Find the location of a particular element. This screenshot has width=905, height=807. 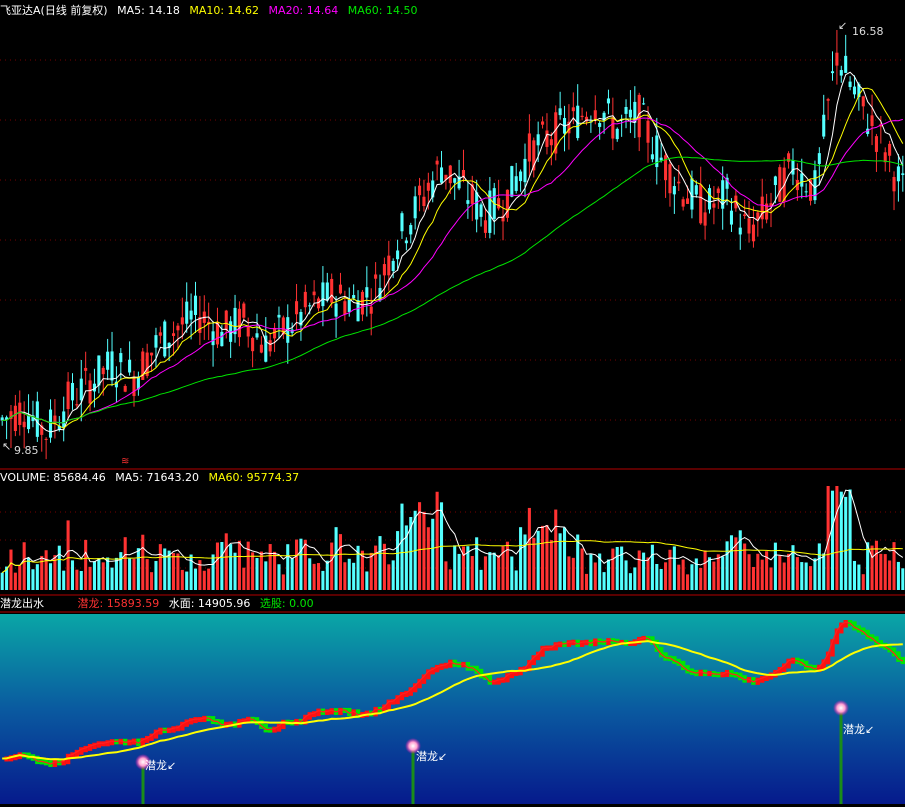

high-arrow-icon: ↙ is located at coordinates (843, 25).